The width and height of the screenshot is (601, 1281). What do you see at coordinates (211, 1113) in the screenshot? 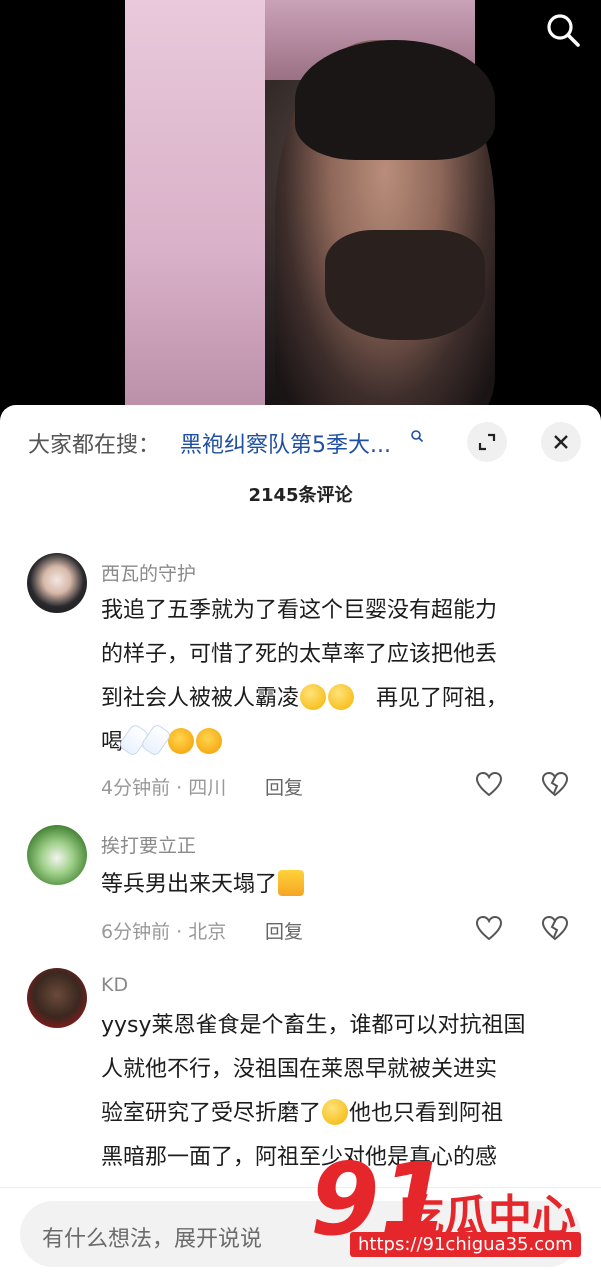
I see `comment-line-part: 验室研究了受尽折磨了` at bounding box center [211, 1113].